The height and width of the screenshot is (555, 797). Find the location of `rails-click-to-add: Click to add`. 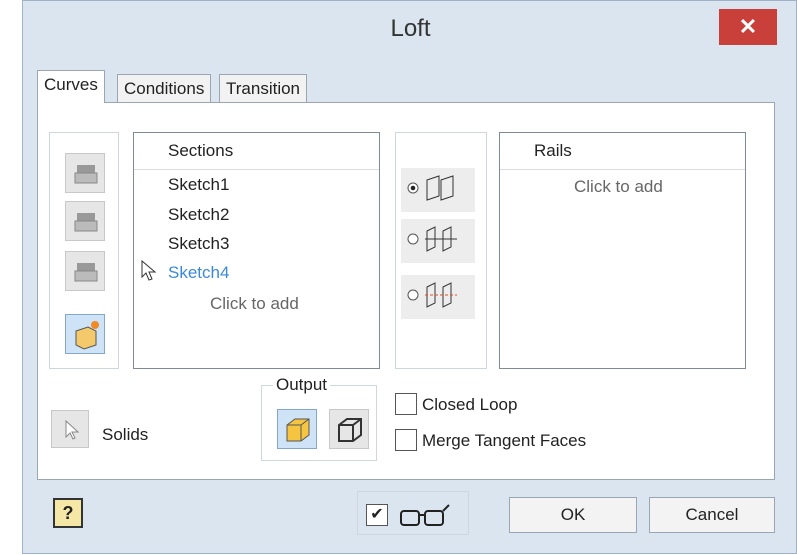

rails-click-to-add: Click to add is located at coordinates (618, 187).